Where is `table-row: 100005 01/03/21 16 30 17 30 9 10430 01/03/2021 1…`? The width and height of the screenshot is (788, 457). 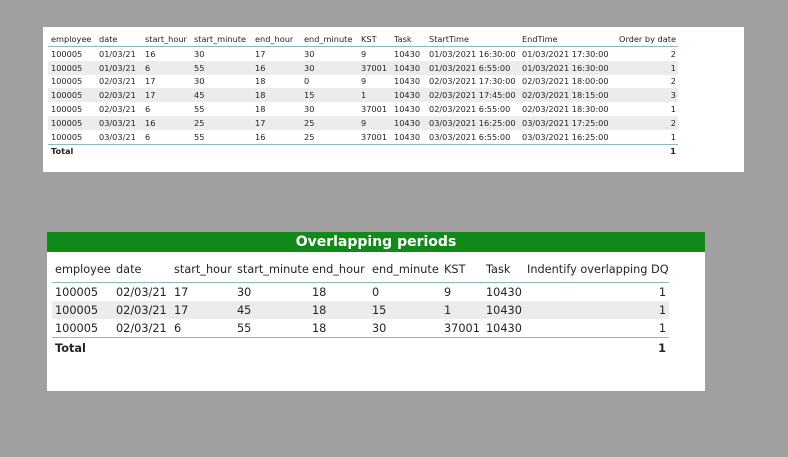 table-row: 100005 01/03/21 16 30 17 30 9 10430 01/03/2021 1… is located at coordinates (363, 54).